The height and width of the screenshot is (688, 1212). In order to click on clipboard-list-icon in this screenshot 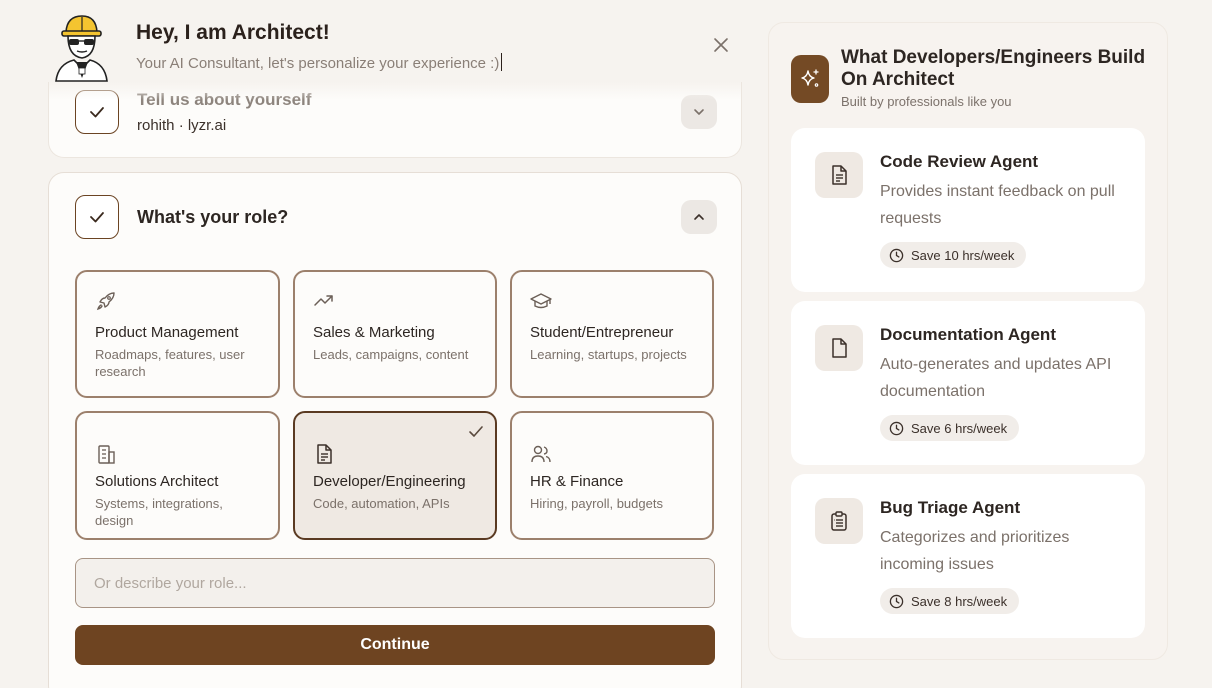, I will do `click(839, 521)`.